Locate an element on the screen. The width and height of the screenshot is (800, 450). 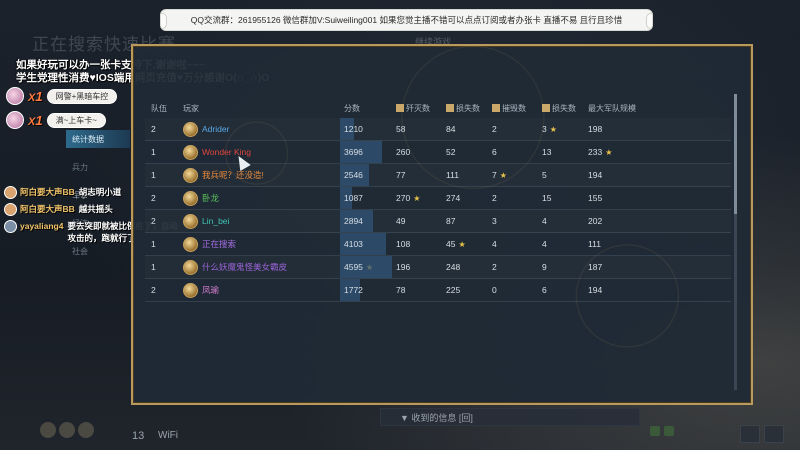
table-header: 队伍 玩家 分数 歼灭数 损失数 摧毁数 损失数 最大军队规模 is located at coordinates (438, 108).